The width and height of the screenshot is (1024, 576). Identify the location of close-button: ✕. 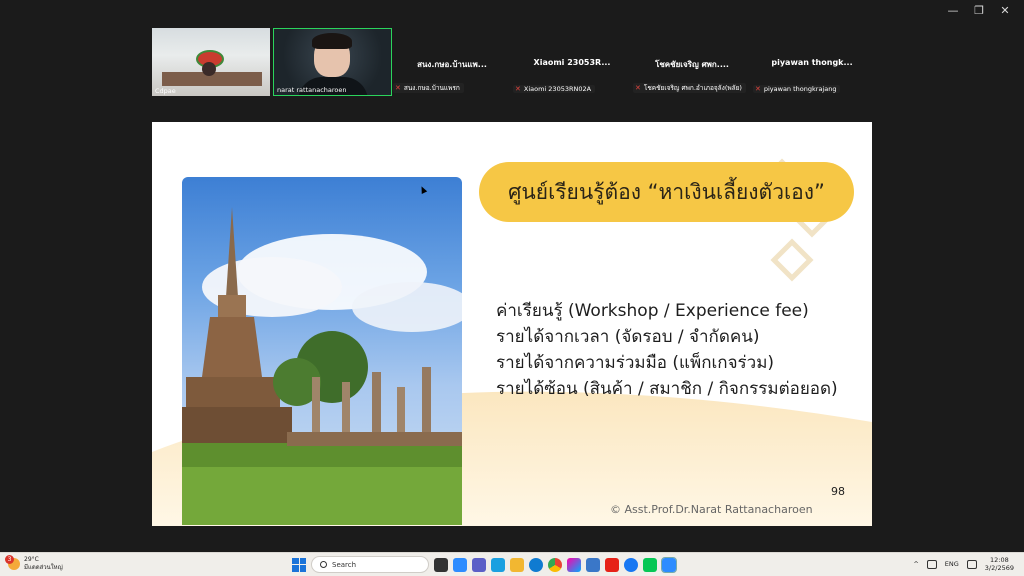
(1005, 11).